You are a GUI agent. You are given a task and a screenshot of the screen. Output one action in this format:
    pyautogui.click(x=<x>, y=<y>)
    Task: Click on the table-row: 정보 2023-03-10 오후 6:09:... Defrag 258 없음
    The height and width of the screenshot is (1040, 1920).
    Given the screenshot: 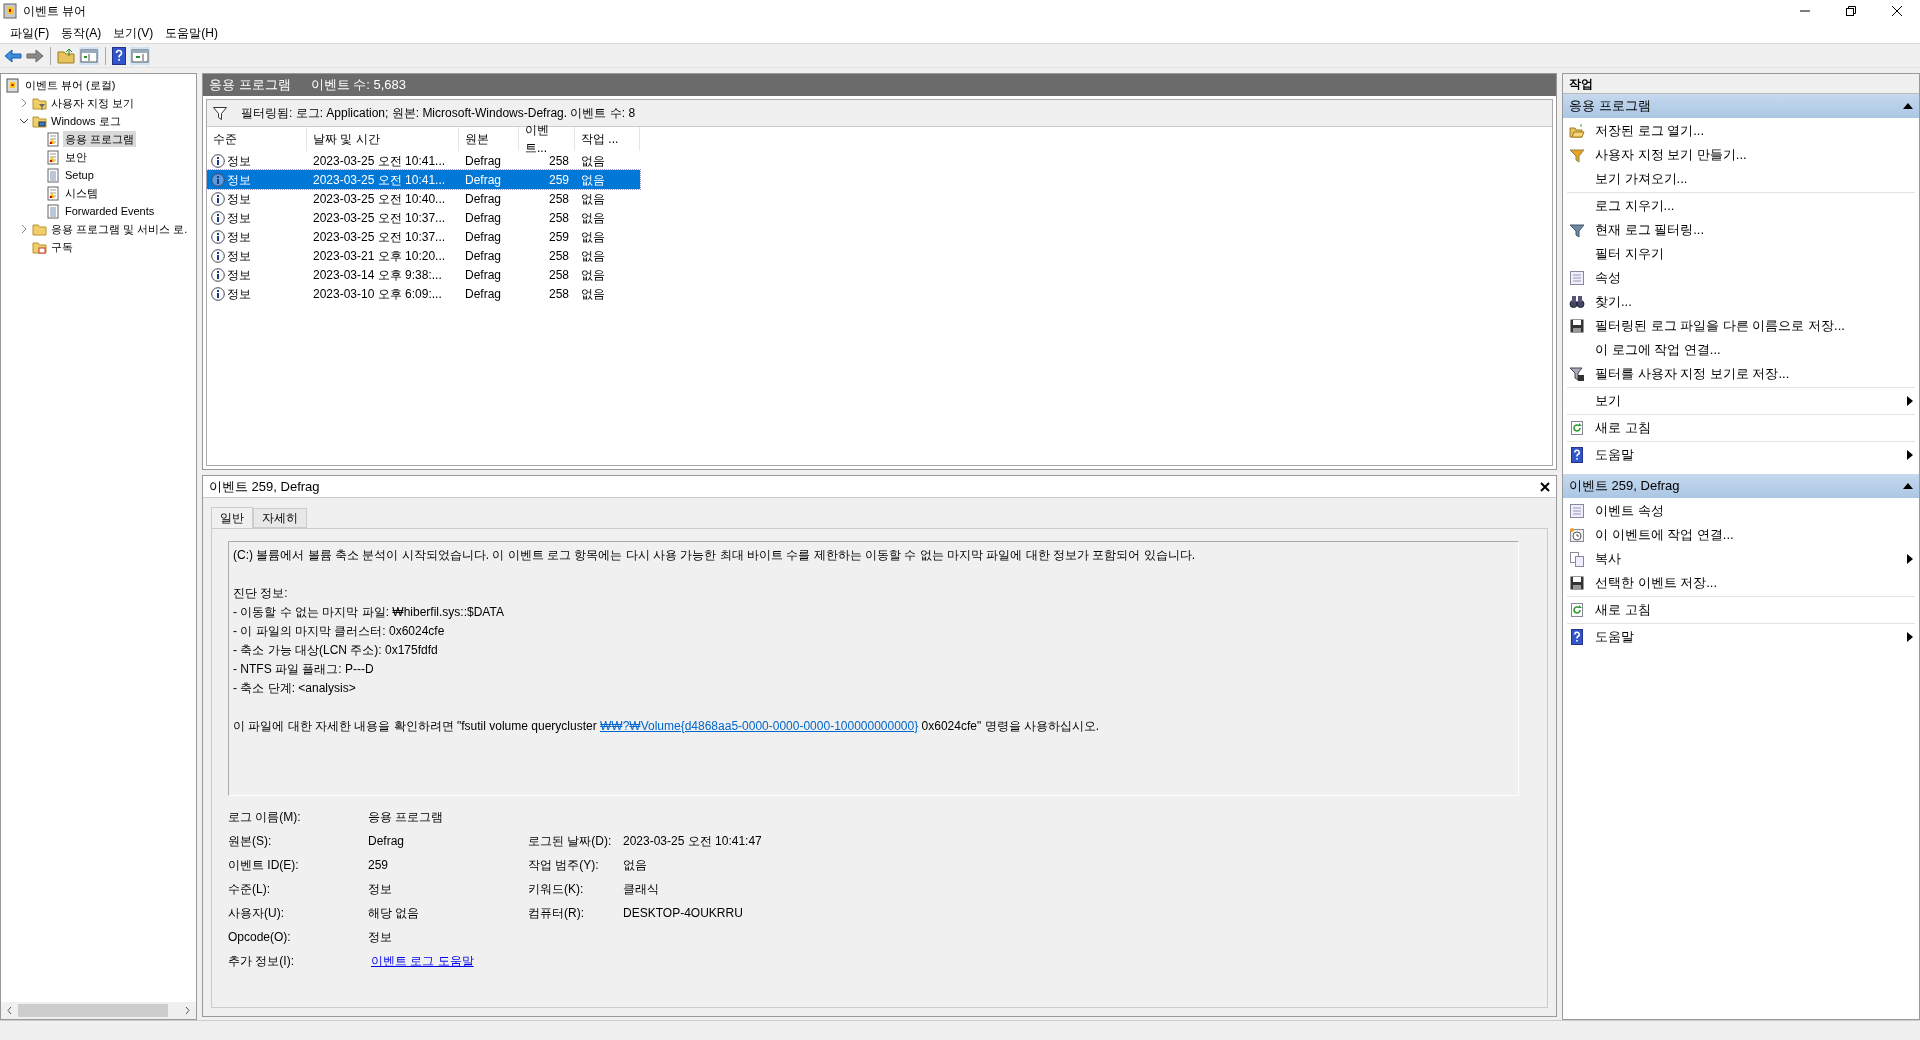 What is the action you would take?
    pyautogui.click(x=423, y=293)
    